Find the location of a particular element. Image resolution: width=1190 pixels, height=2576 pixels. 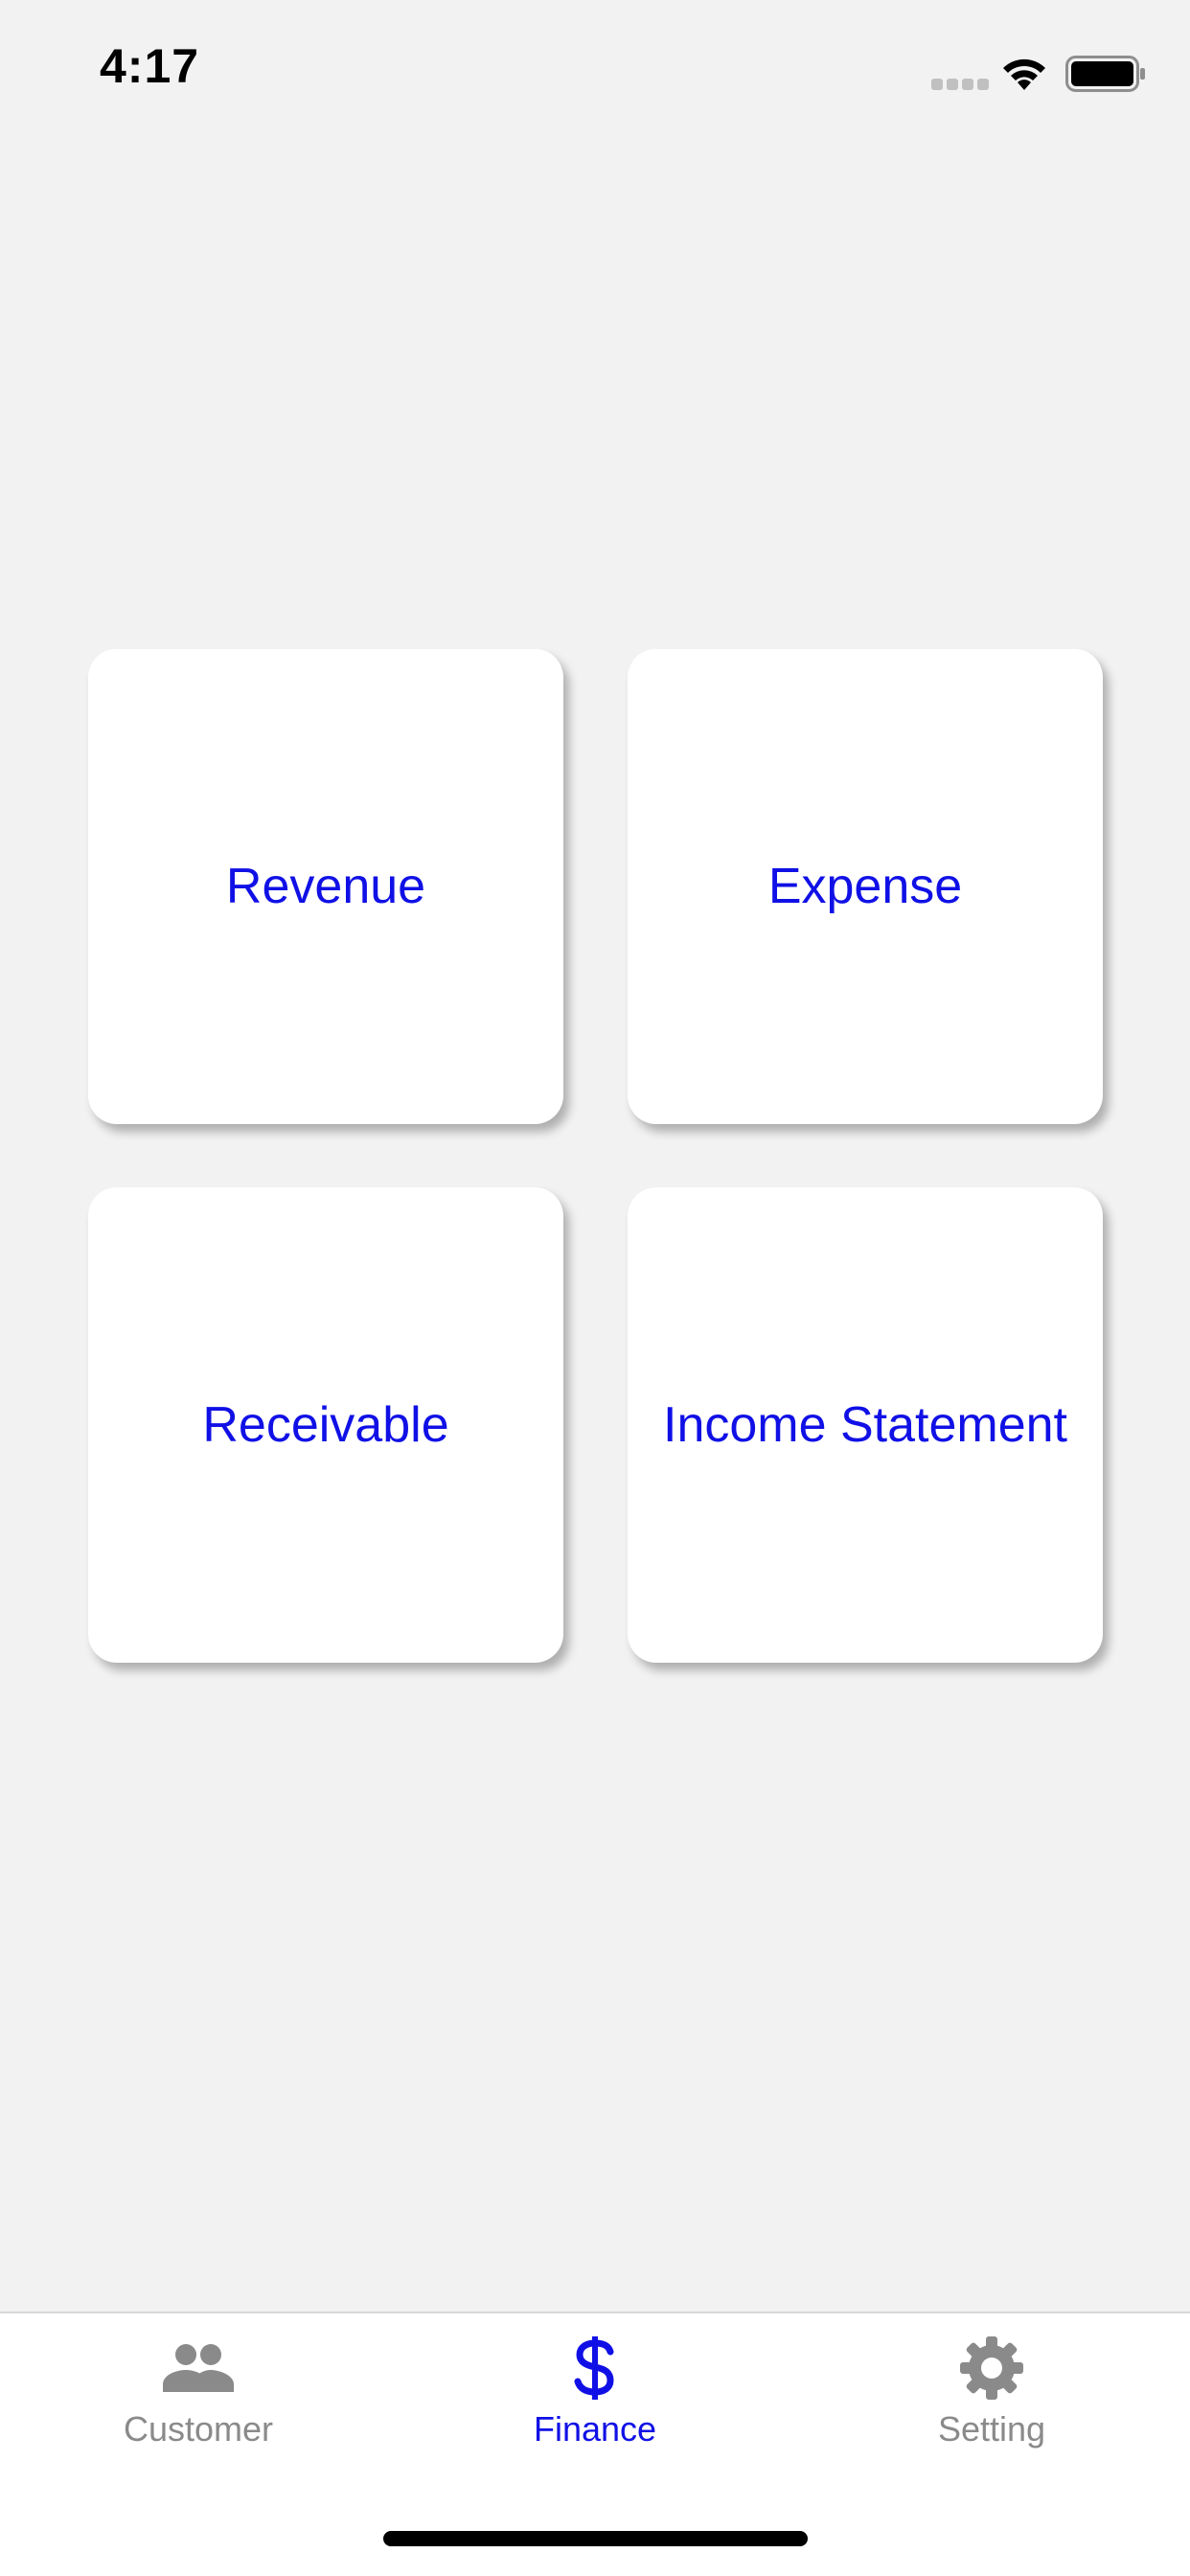

expense-card: Expense is located at coordinates (866, 886).